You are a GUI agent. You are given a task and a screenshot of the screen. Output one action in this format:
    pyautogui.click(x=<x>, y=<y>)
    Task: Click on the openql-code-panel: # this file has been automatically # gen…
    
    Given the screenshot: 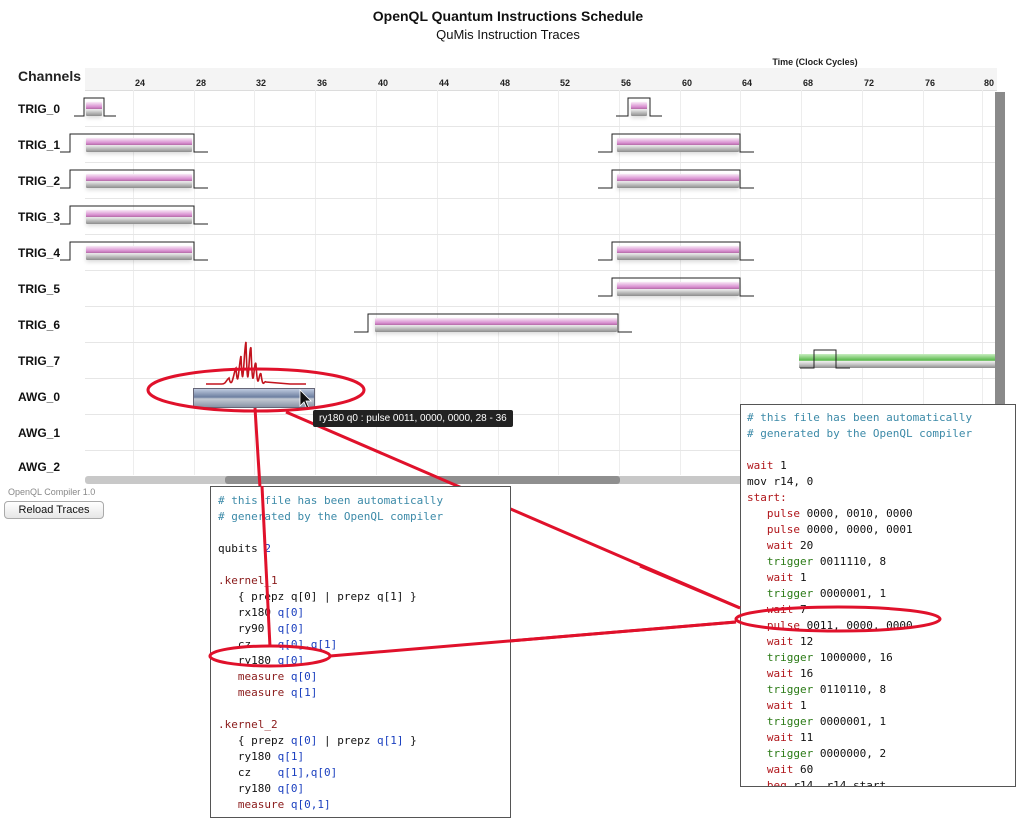 What is the action you would take?
    pyautogui.click(x=360, y=652)
    